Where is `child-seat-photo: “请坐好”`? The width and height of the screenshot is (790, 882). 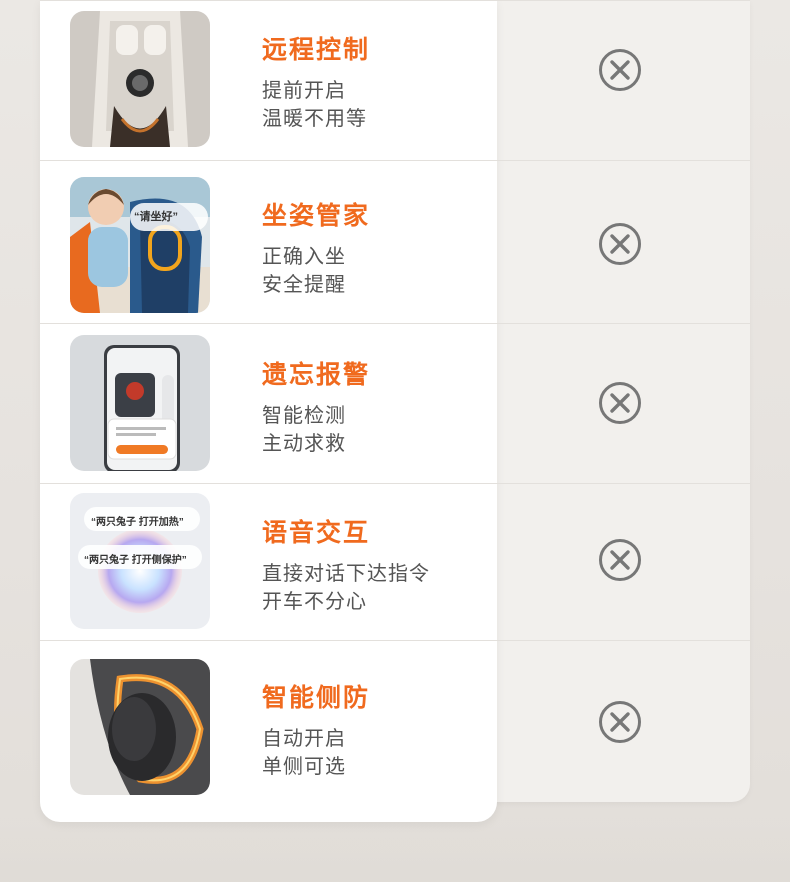 child-seat-photo: “请坐好” is located at coordinates (140, 245).